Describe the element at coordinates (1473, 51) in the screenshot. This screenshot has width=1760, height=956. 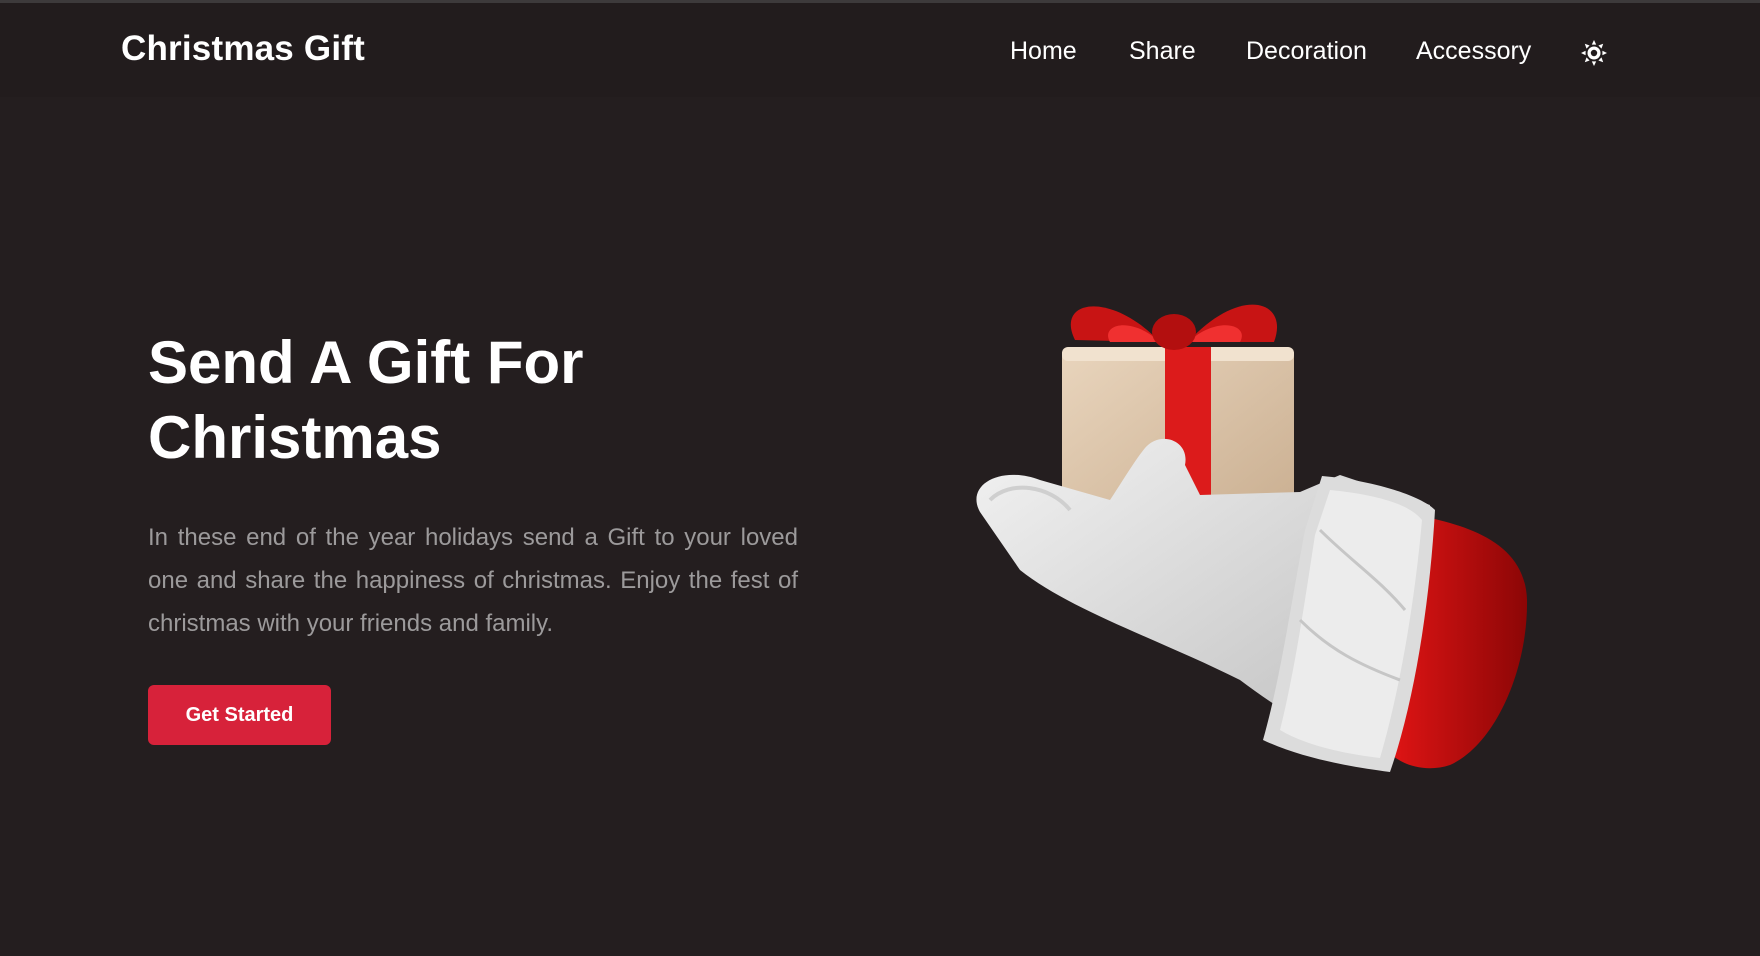
I see `nav-accessory: Accessory` at that location.